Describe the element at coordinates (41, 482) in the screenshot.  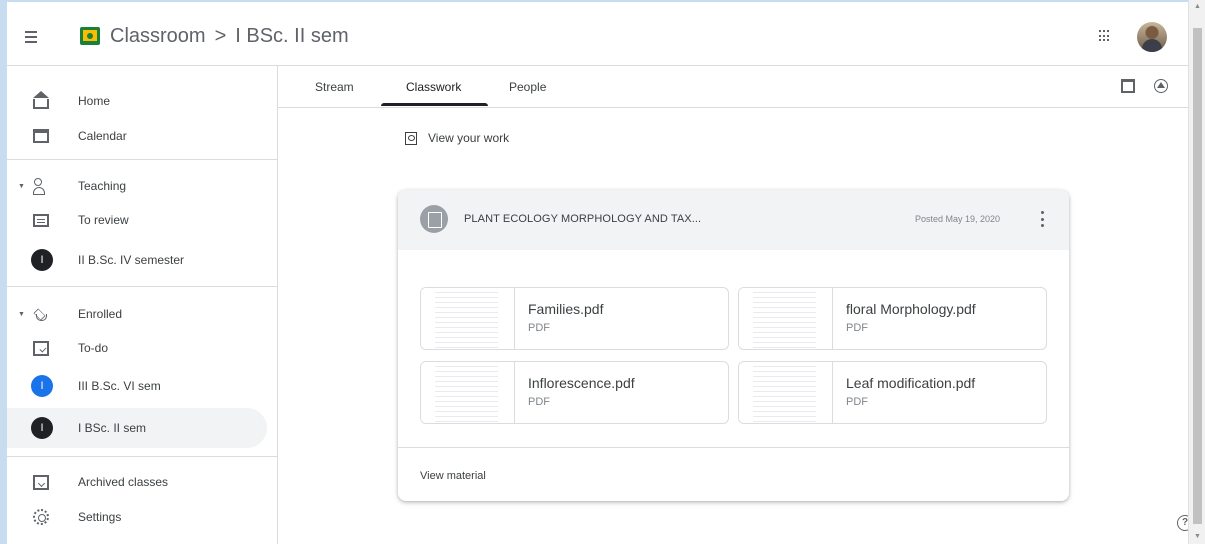
I see `archive-icon` at that location.